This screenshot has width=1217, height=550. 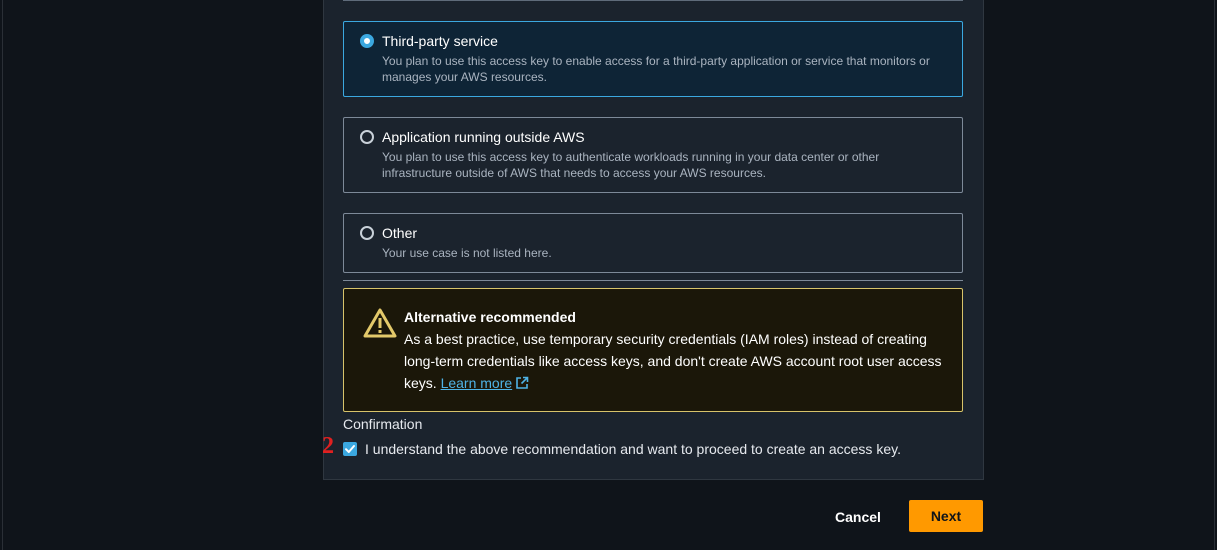 What do you see at coordinates (383, 424) in the screenshot?
I see `confirmation-label: Confirmation` at bounding box center [383, 424].